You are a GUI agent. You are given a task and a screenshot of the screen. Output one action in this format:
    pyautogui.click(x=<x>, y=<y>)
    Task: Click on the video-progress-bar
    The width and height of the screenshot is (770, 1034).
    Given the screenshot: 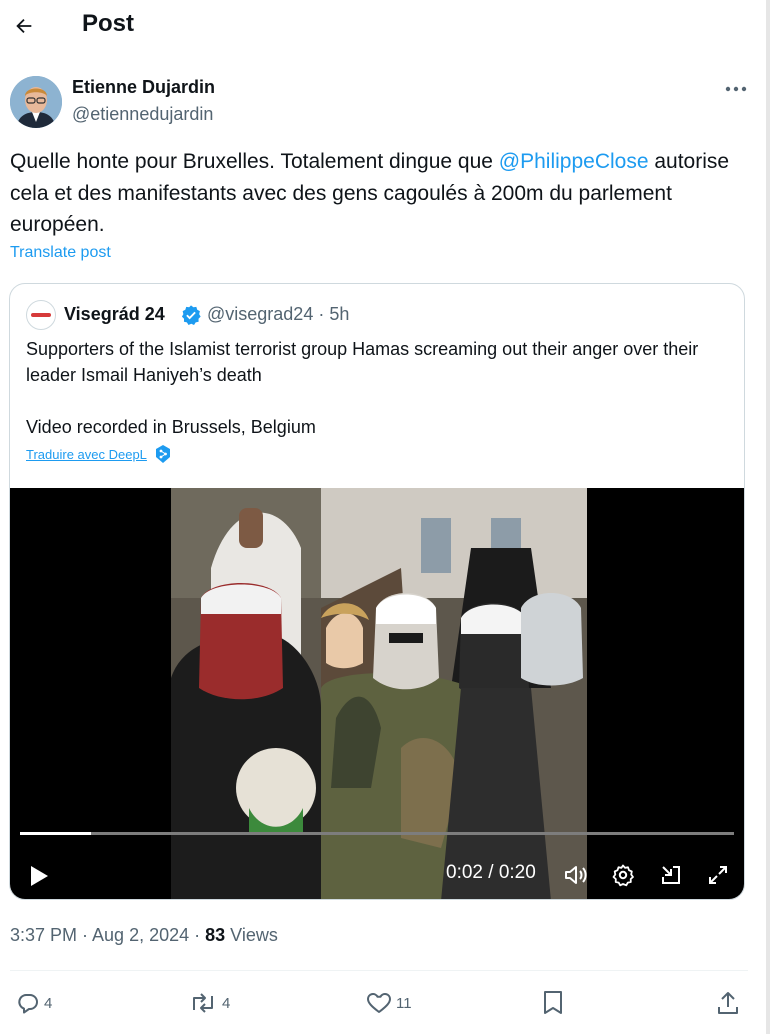 What is the action you would take?
    pyautogui.click(x=377, y=833)
    